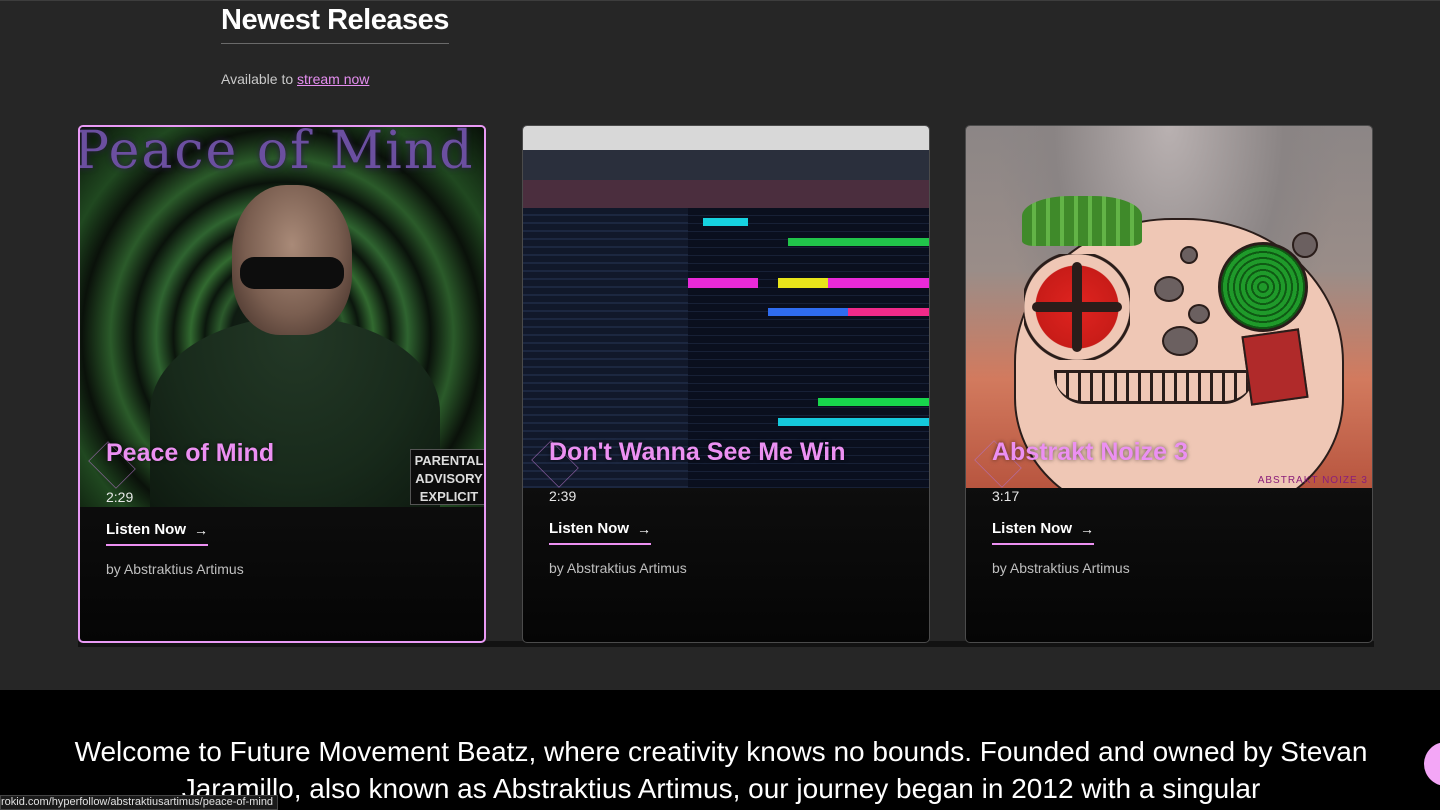 This screenshot has height=810, width=1440. I want to click on section-subtitle: Available to stream now, so click(295, 79).